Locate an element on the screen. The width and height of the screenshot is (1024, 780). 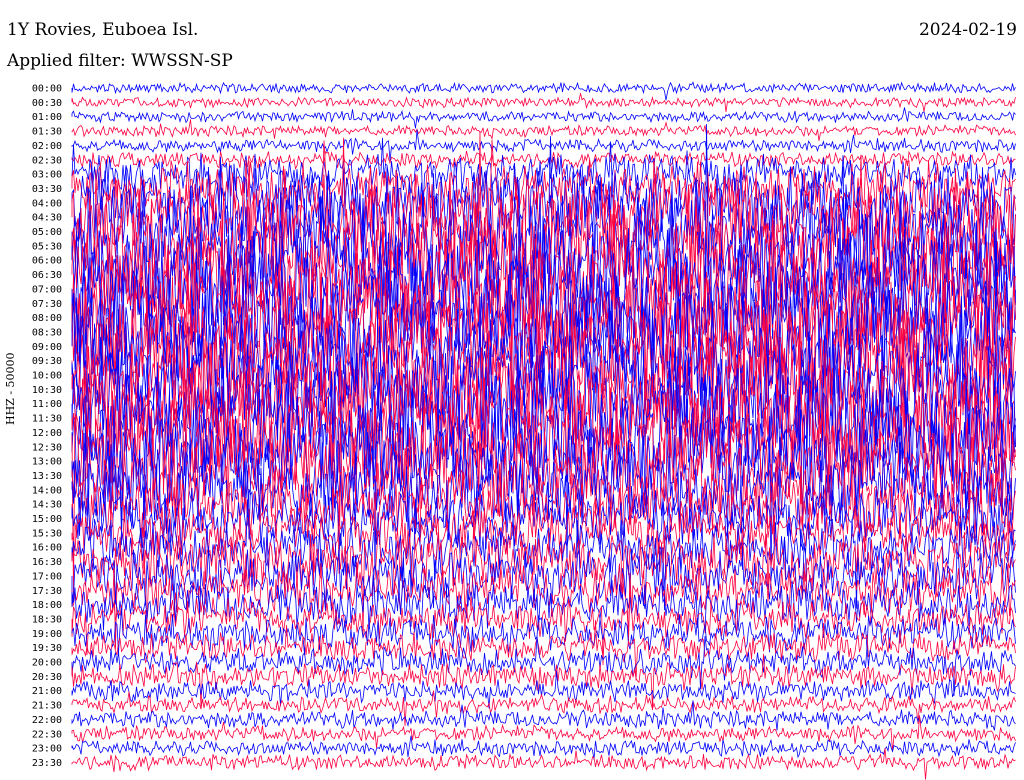
tick-label: 16:30 is located at coordinates (47, 562).